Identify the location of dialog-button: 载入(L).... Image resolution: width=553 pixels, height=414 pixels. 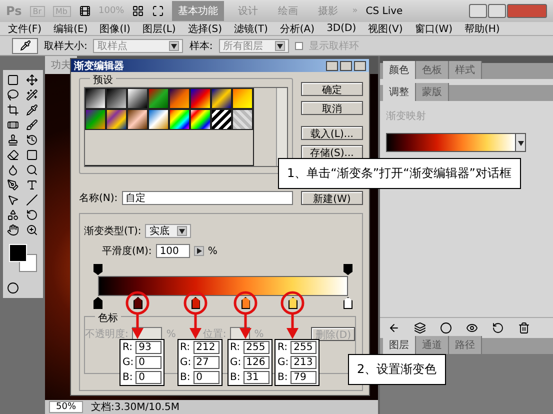
(332, 133).